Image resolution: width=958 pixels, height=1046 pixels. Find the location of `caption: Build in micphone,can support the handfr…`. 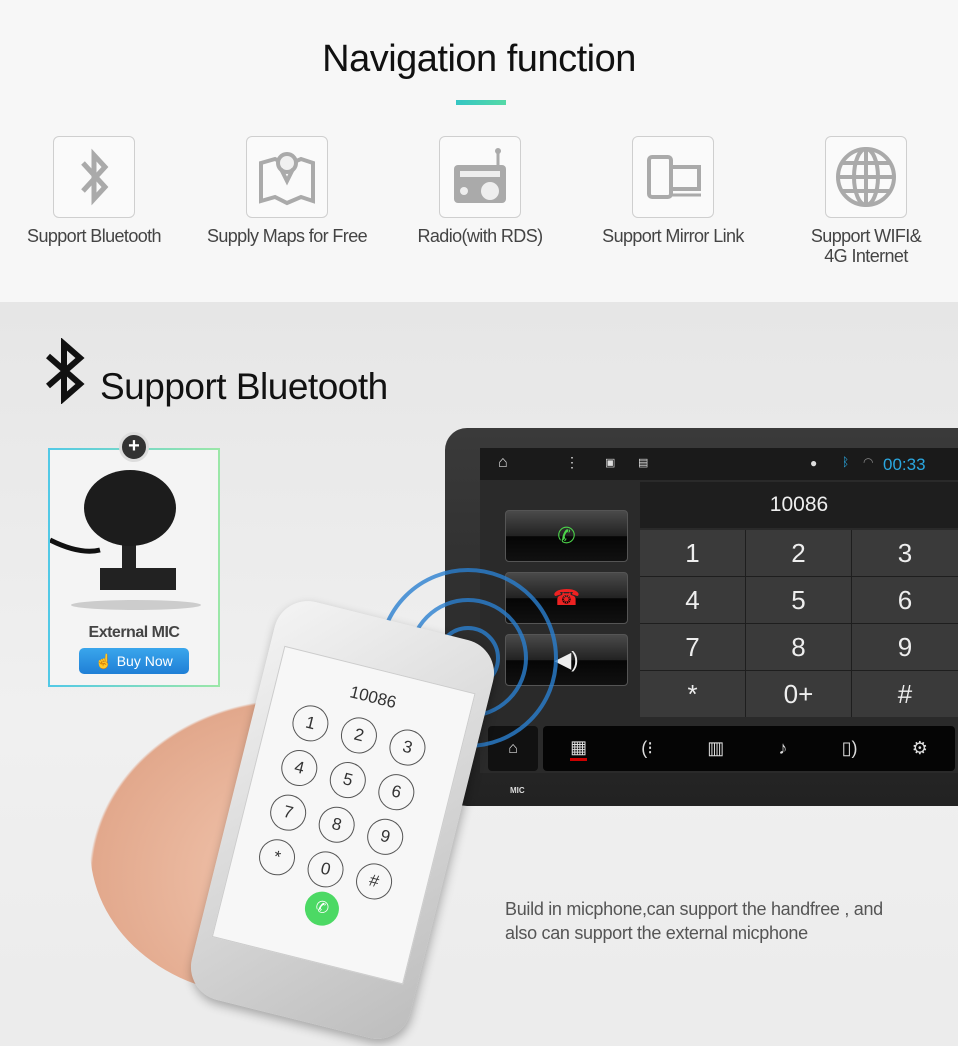

caption: Build in micphone,can support the handfr… is located at coordinates (694, 921).